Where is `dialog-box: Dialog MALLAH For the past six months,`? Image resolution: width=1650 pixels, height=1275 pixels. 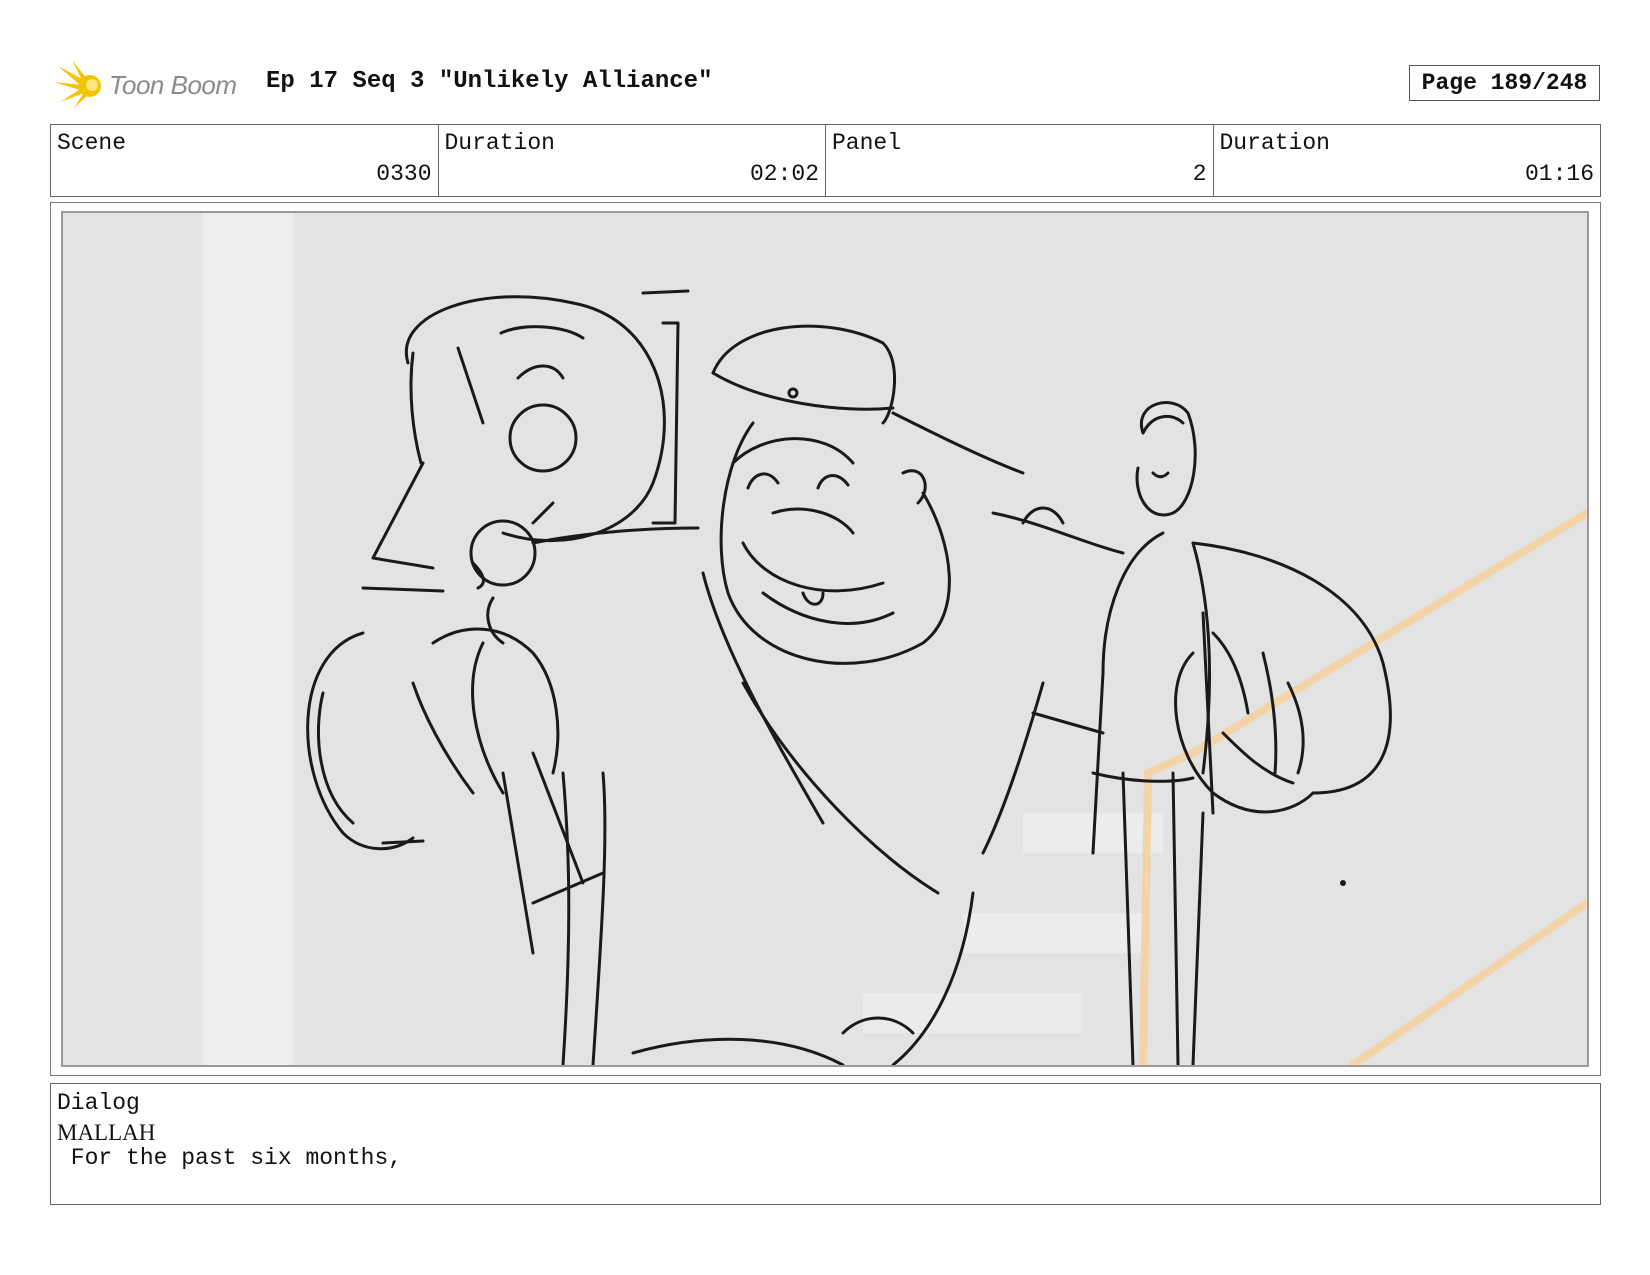 dialog-box: Dialog MALLAH For the past six months, is located at coordinates (825, 1144).